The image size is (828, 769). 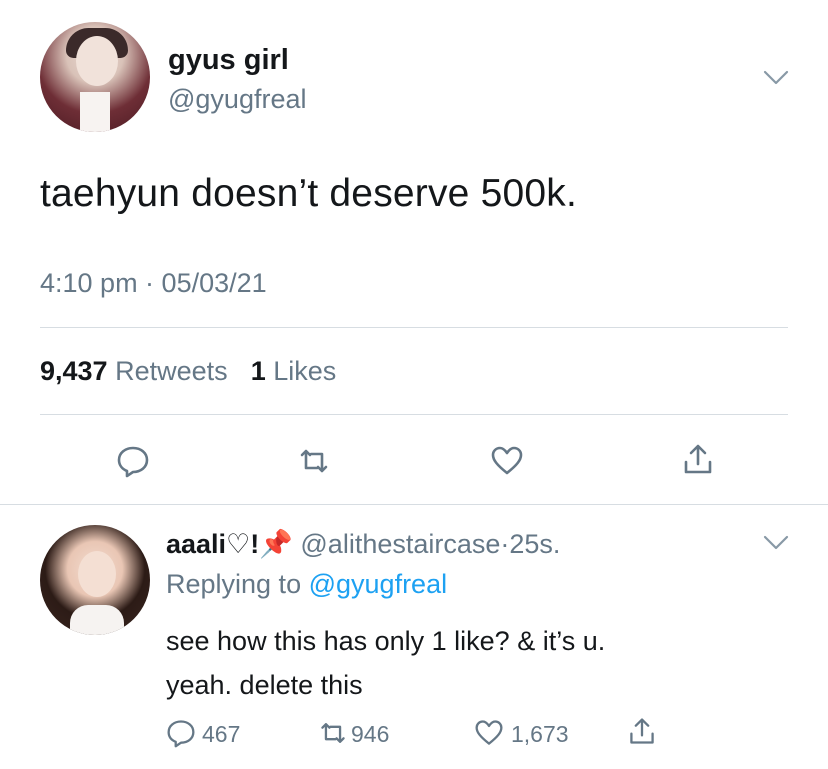 I want to click on reply-time: 25s., so click(x=534, y=544).